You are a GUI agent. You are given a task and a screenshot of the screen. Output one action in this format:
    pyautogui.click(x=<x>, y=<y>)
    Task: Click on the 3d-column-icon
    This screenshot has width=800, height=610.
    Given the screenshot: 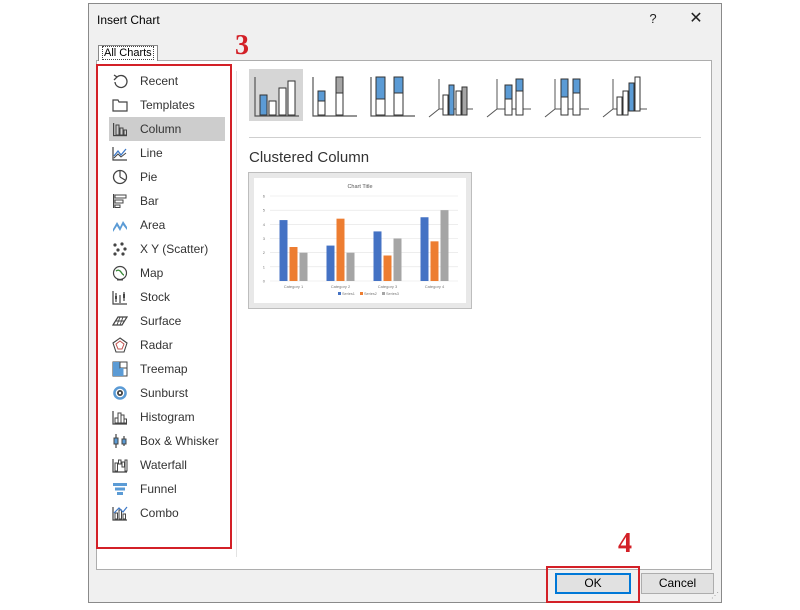 What is the action you would take?
    pyautogui.click(x=624, y=95)
    